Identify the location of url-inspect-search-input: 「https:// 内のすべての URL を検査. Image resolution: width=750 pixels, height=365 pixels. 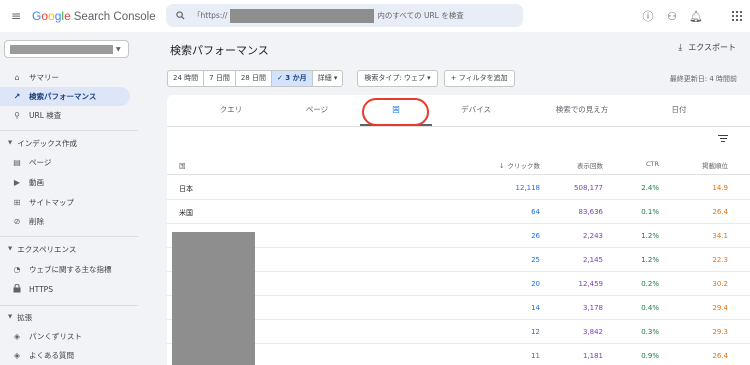
(344, 15).